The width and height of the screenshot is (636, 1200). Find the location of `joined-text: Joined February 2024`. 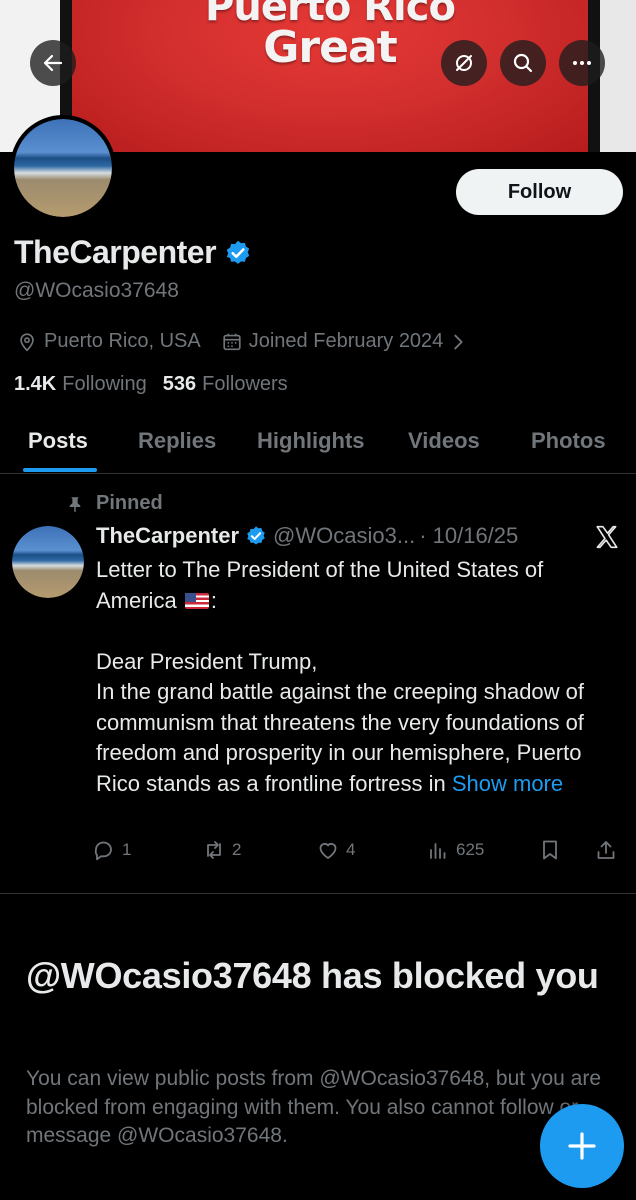

joined-text: Joined February 2024 is located at coordinates (346, 341).